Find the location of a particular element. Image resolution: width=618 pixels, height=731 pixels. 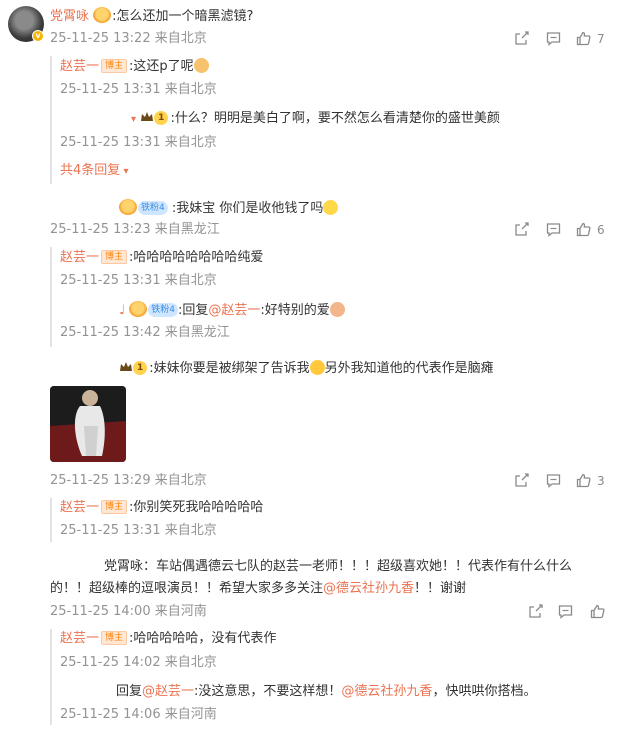

fan-badge-icon is located at coordinates (102, 15).